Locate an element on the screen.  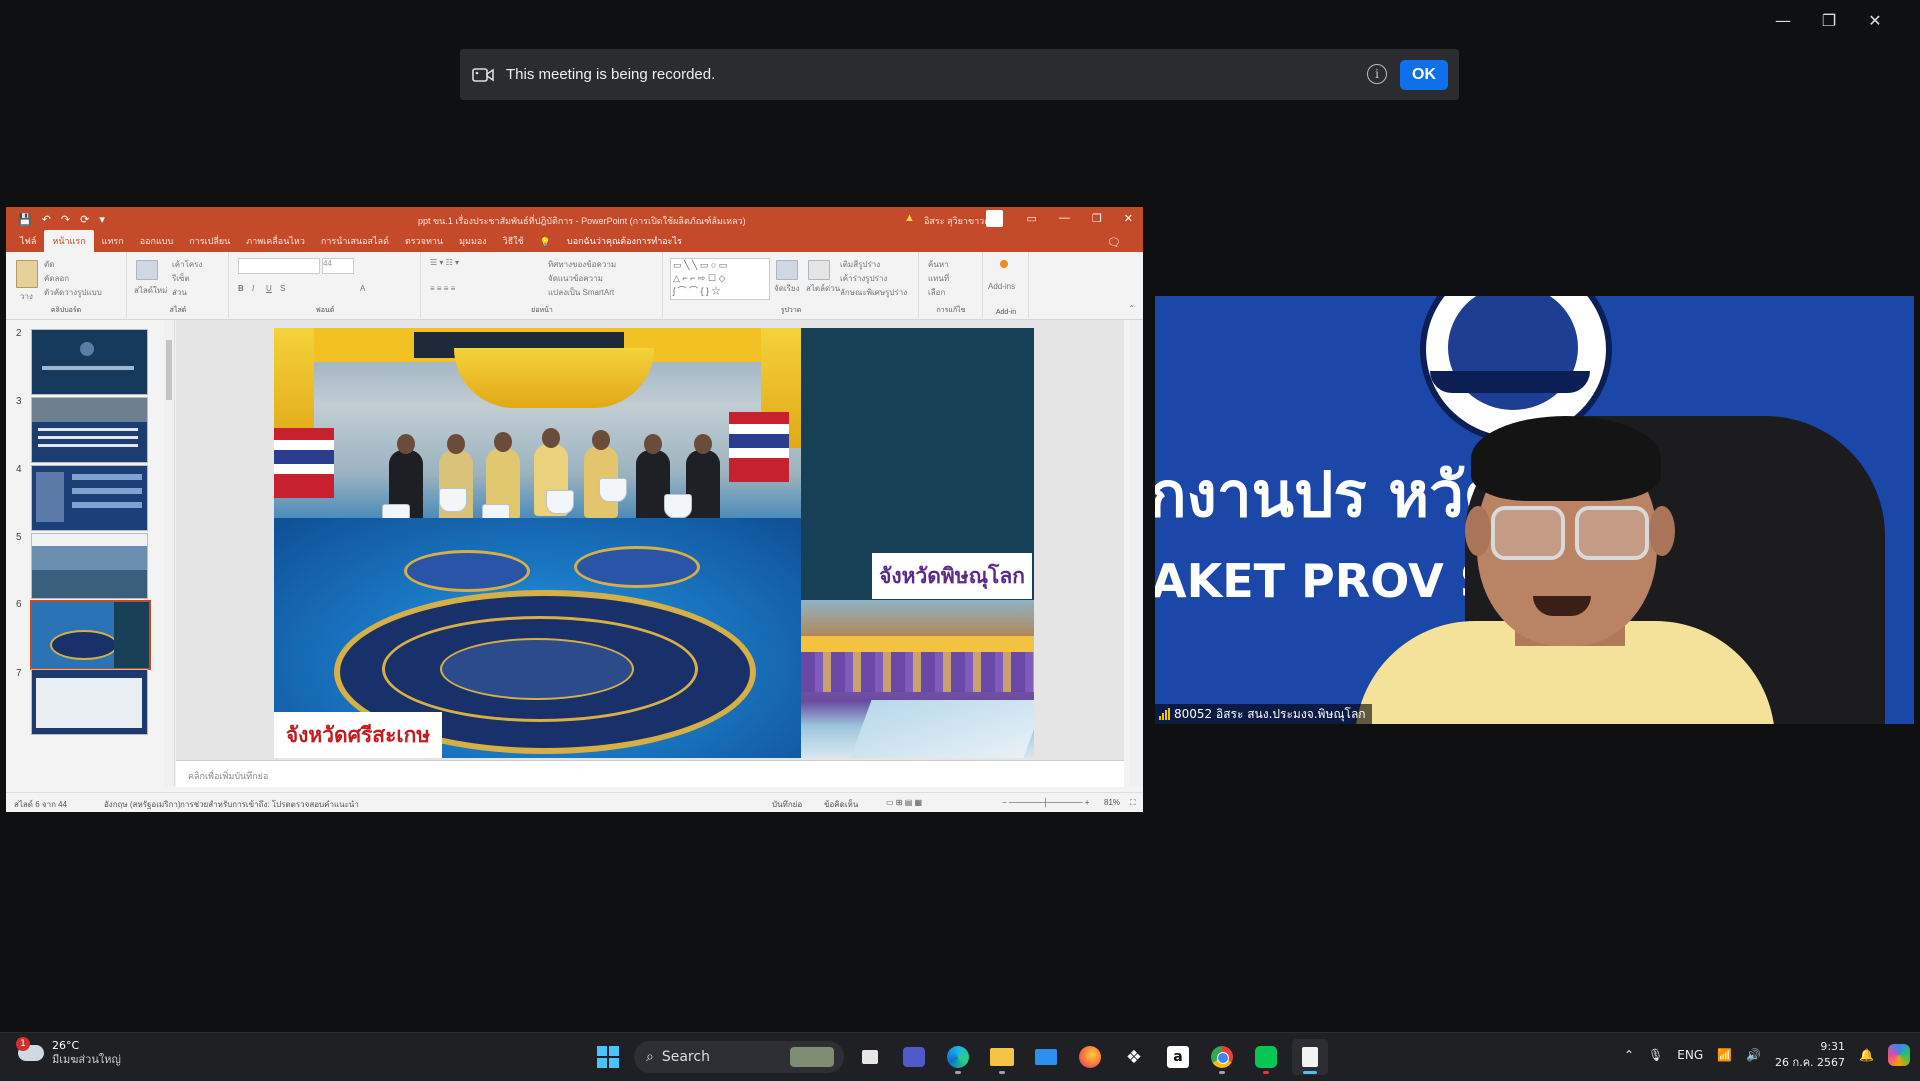
notes-toggle: บันทึกย่อ is located at coordinates (787, 804).